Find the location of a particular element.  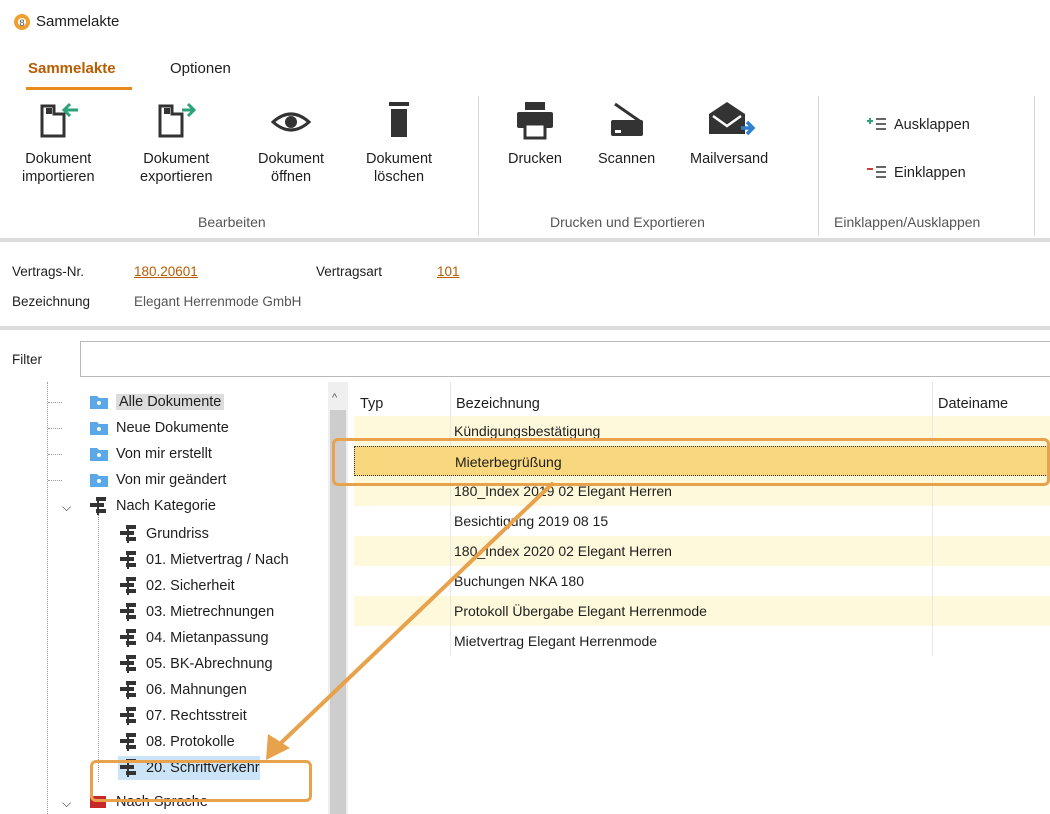

import-icon is located at coordinates (59, 120).